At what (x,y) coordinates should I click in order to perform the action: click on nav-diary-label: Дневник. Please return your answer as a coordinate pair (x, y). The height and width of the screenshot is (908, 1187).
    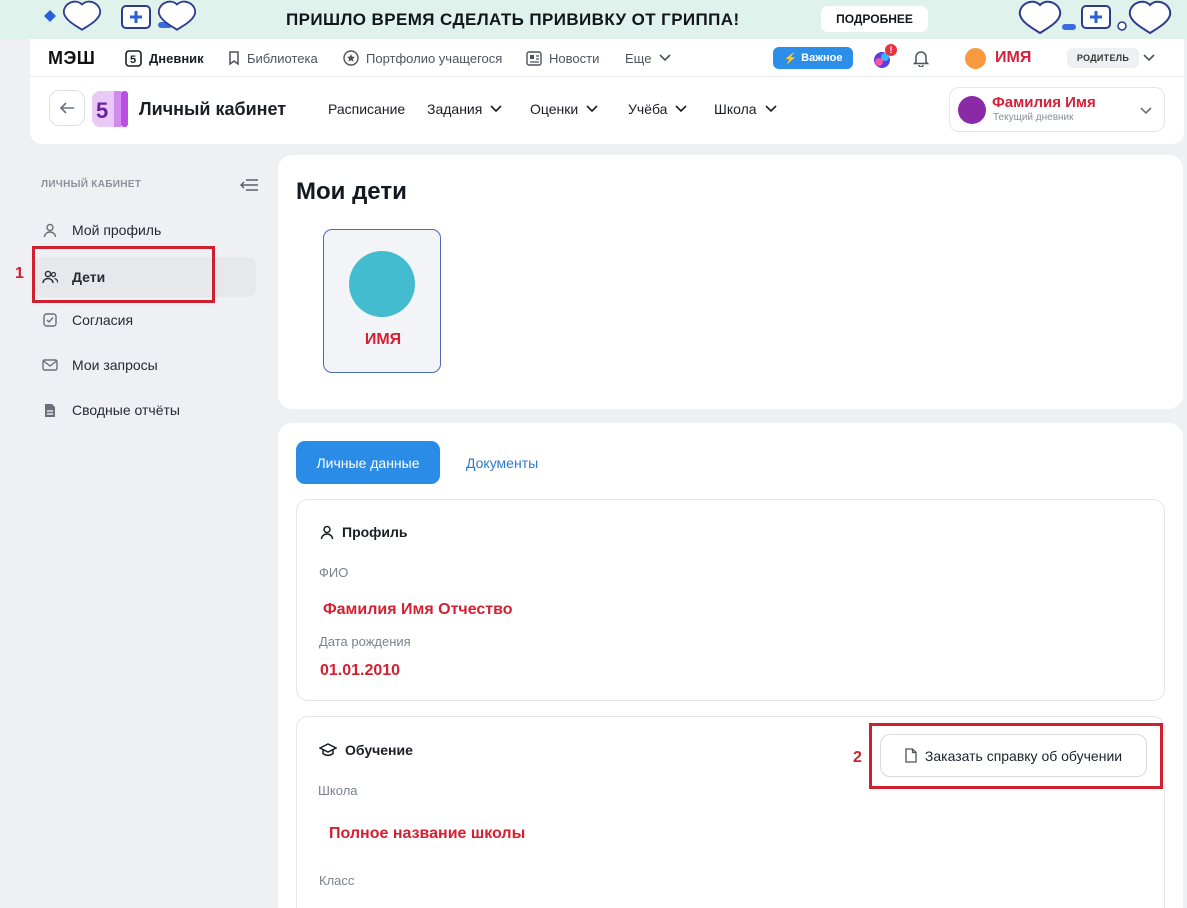
    Looking at the image, I should click on (176, 58).